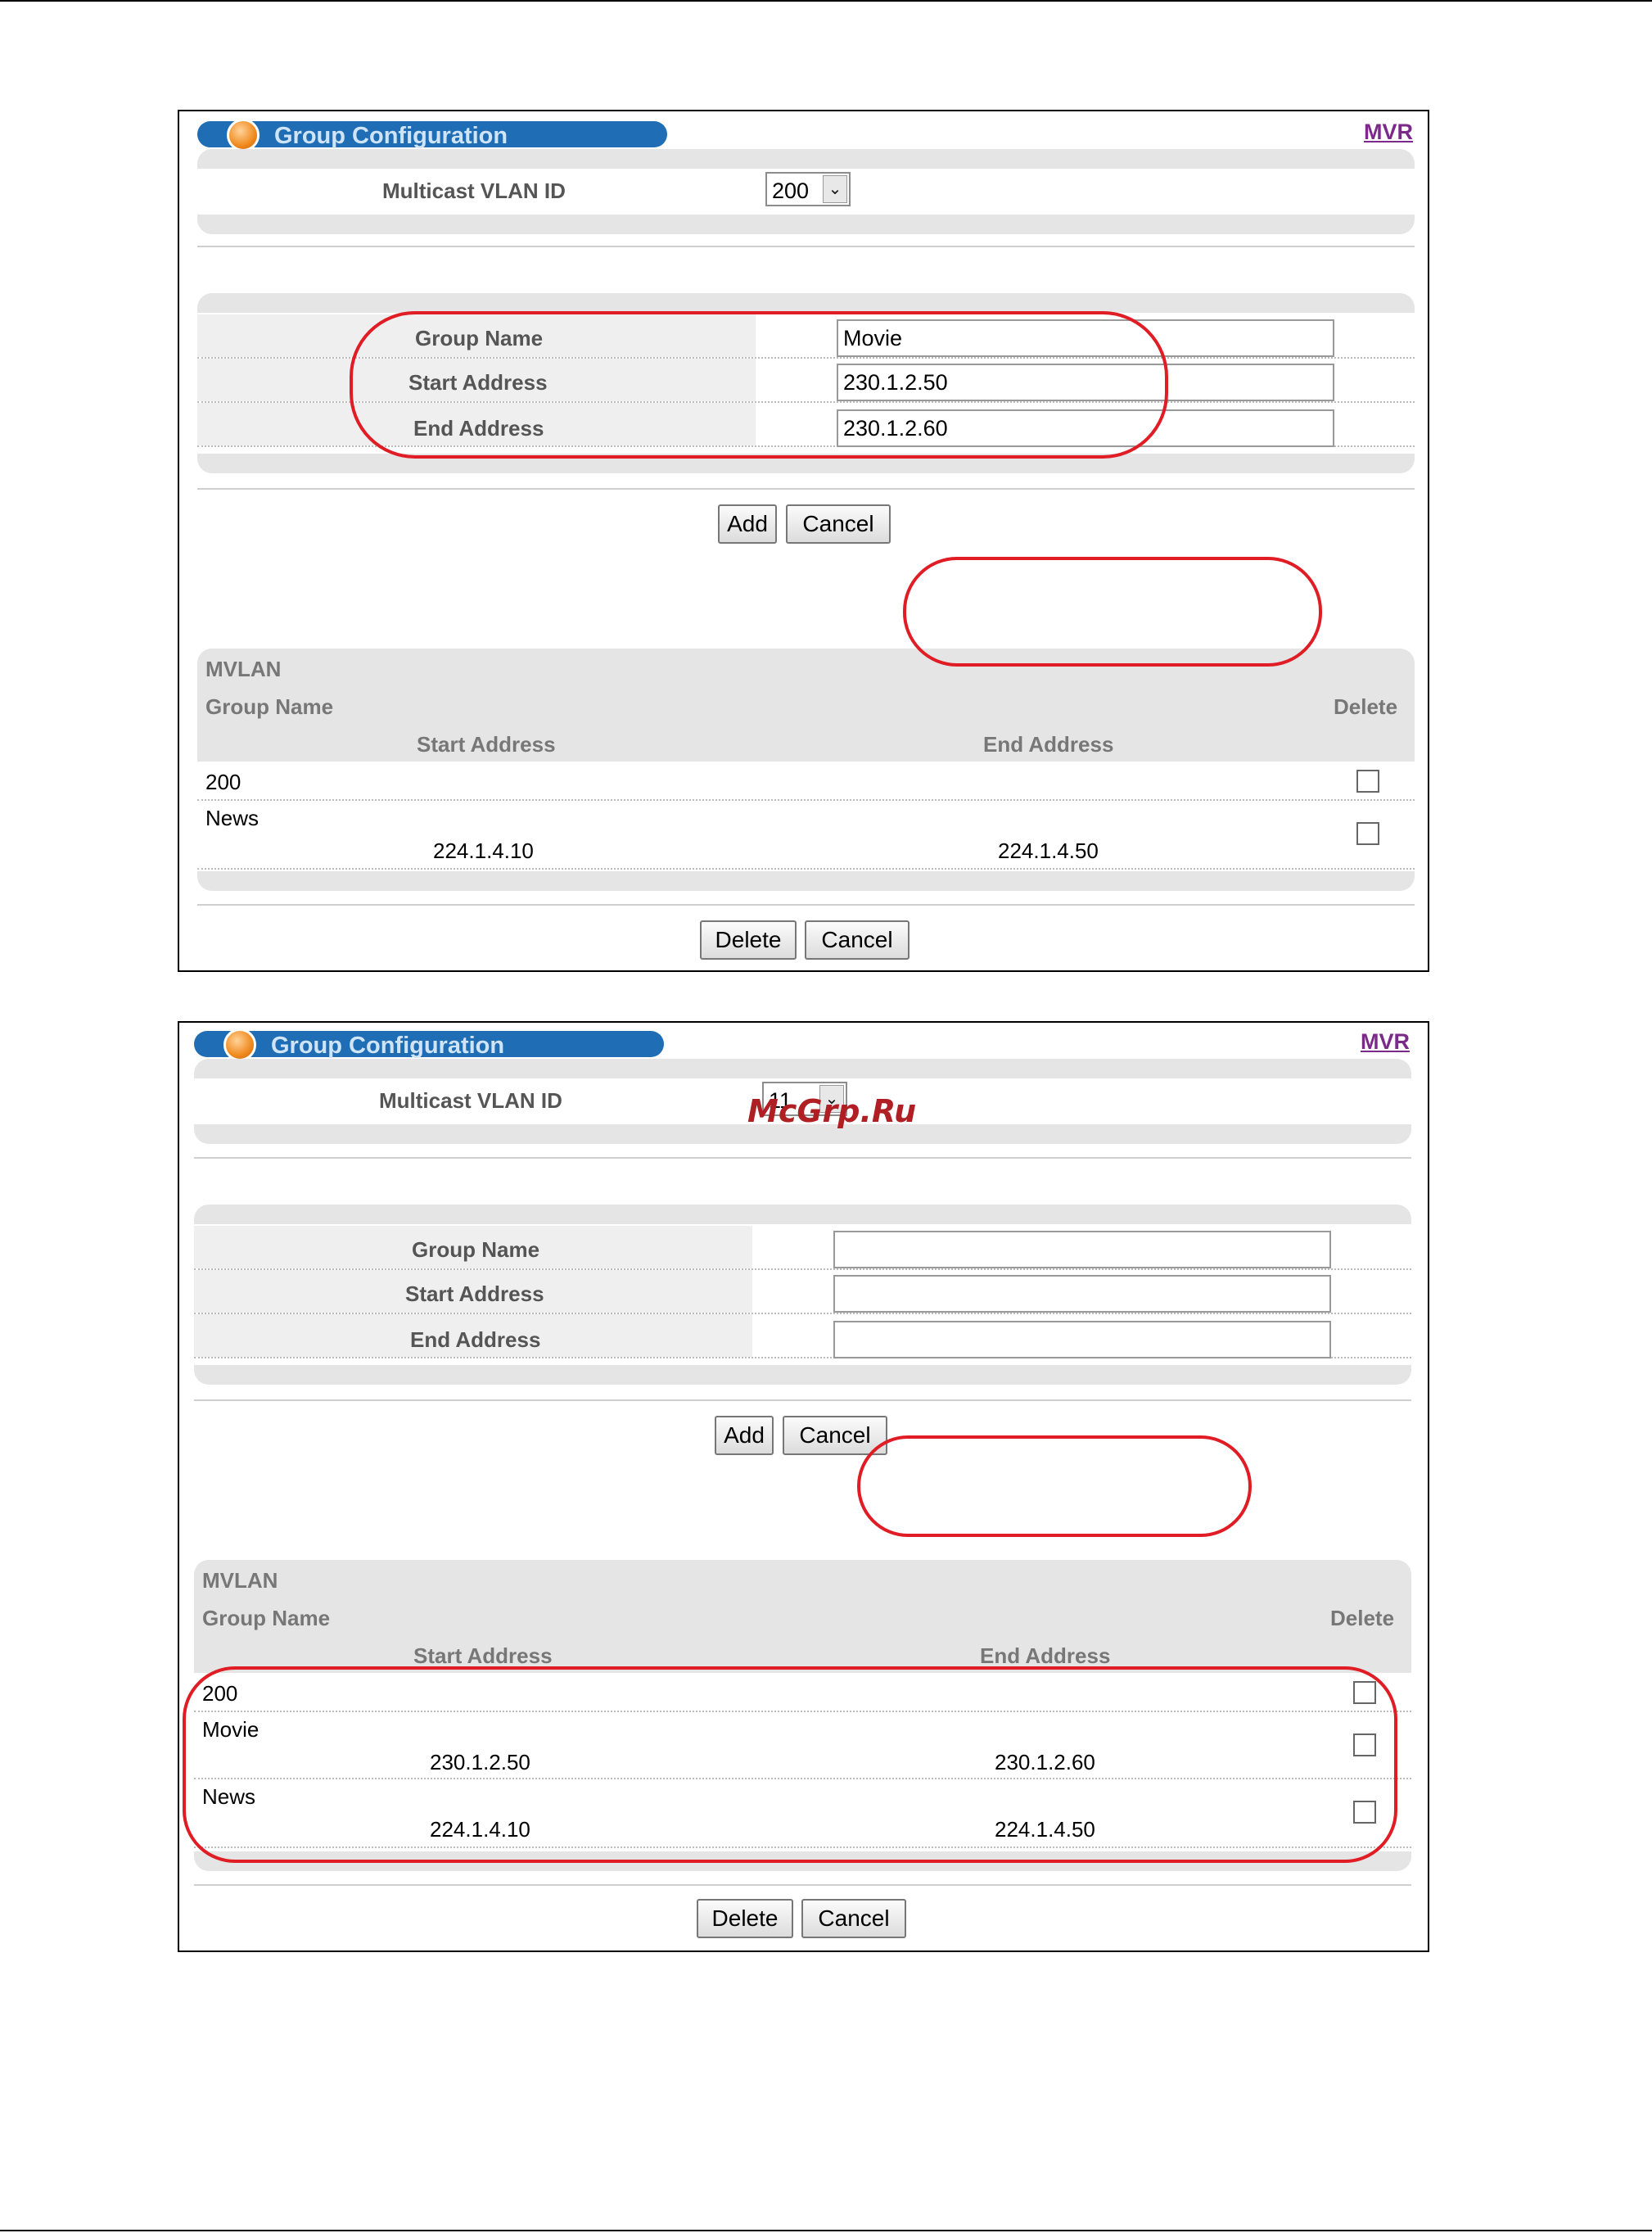  What do you see at coordinates (826, 1) in the screenshot?
I see `page-top-rule` at bounding box center [826, 1].